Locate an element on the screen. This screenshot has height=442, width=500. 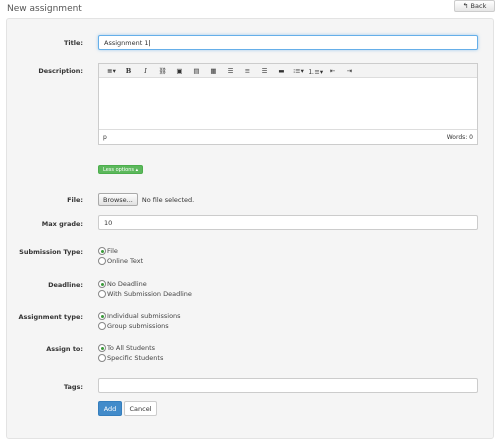
cancel-button: Cancel is located at coordinates (140, 408).